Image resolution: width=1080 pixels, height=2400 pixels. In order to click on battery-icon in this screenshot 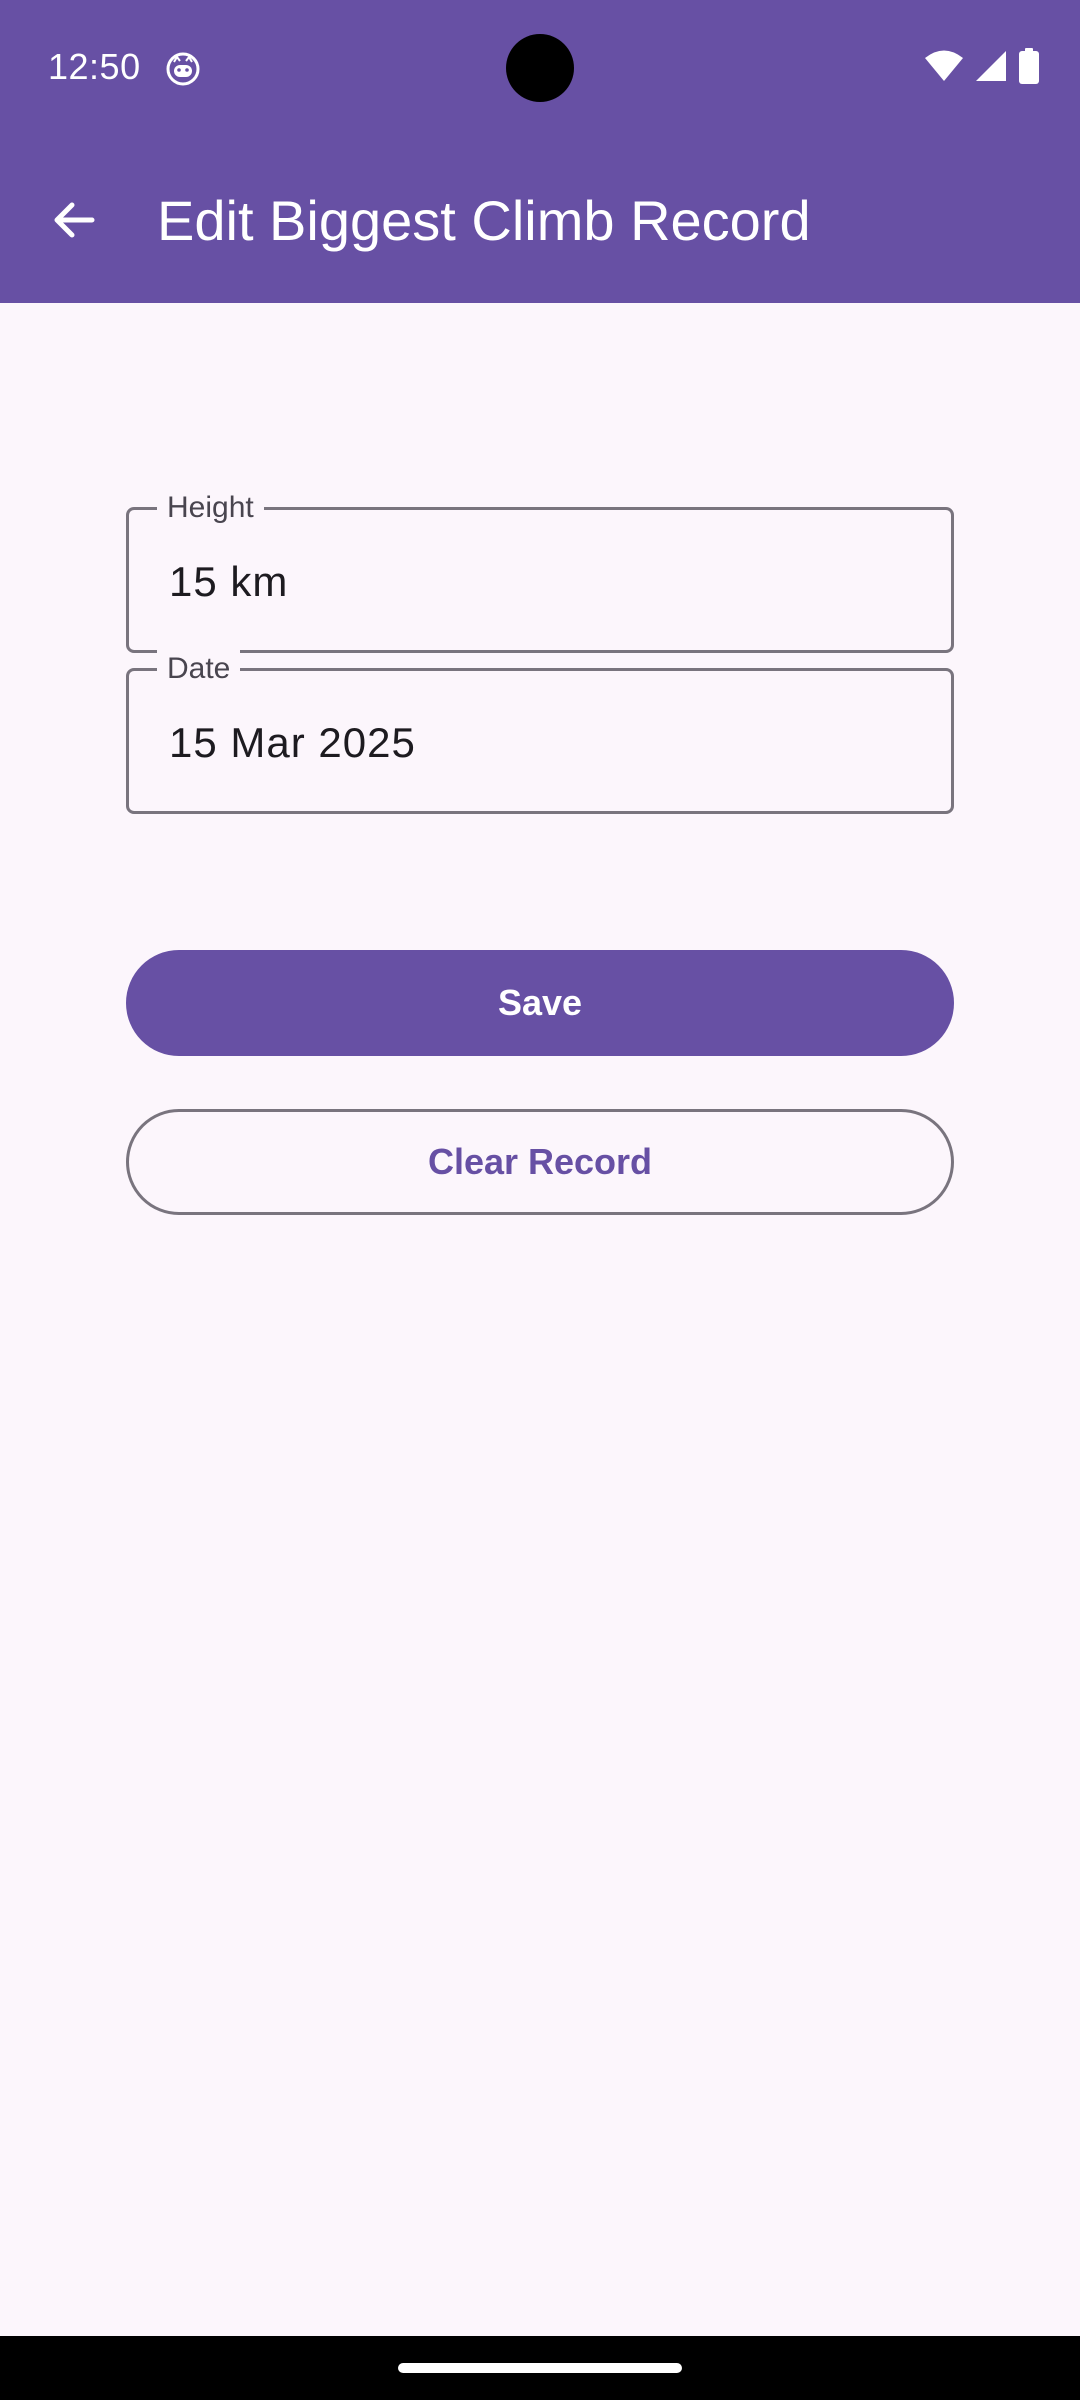, I will do `click(1029, 68)`.